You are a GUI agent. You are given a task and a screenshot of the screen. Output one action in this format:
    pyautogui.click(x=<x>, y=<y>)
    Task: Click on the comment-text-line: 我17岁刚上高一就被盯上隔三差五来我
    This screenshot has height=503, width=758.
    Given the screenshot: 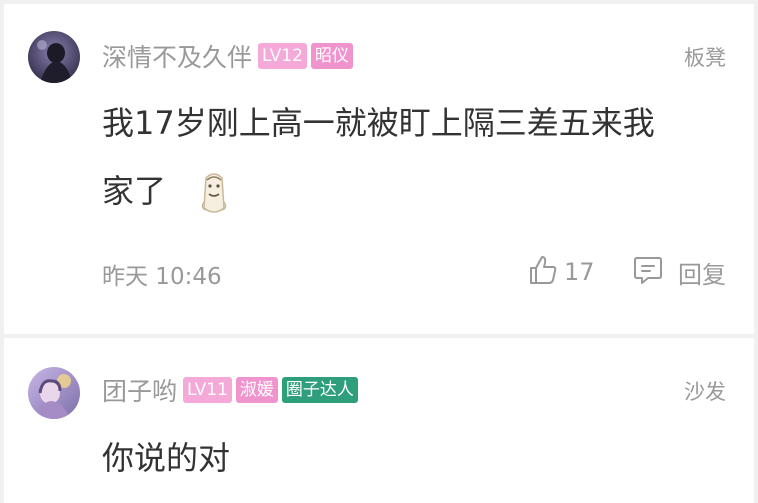 What is the action you would take?
    pyautogui.click(x=378, y=123)
    